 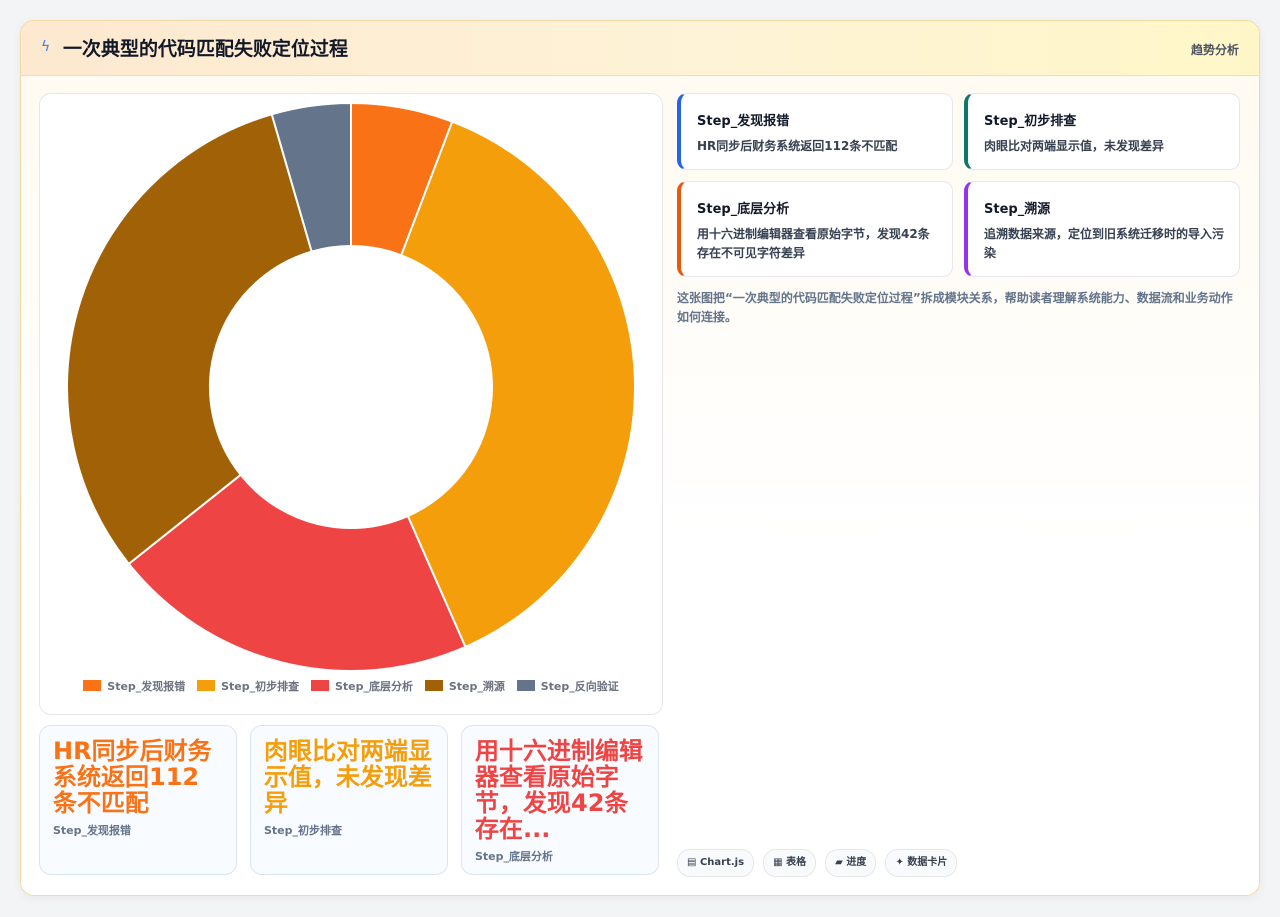 What do you see at coordinates (778, 862) in the screenshot?
I see `table-icon: ▦` at bounding box center [778, 862].